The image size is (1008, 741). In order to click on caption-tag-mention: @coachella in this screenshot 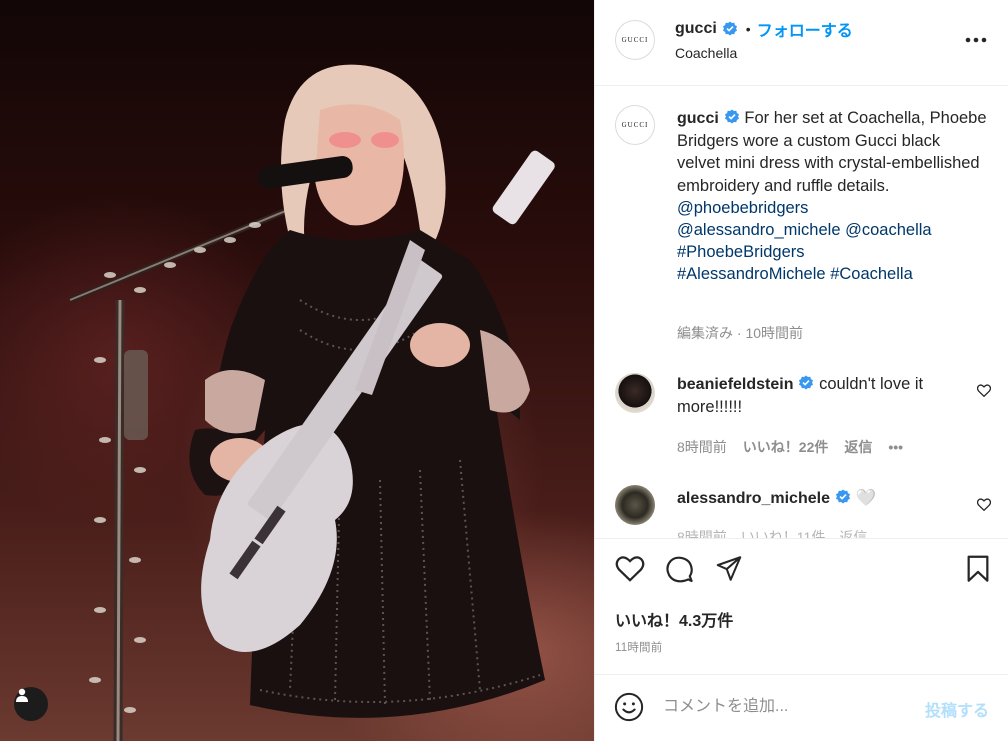, I will do `click(888, 230)`.